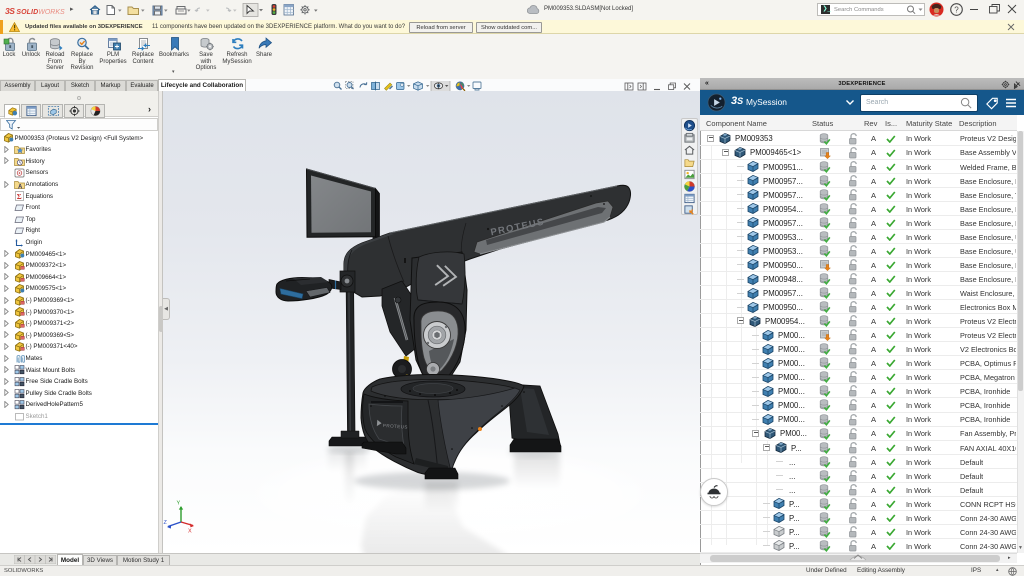 The image size is (1024, 576). I want to click on svg-text: A, so click(20, 187).